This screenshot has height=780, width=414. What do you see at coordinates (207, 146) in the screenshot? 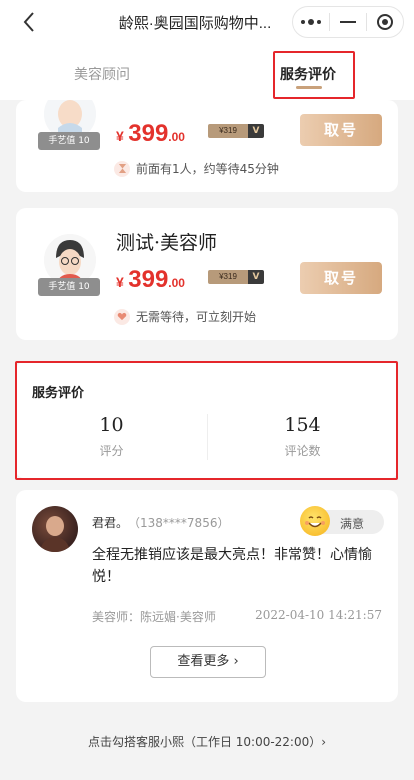
I see `staff-card: 手艺值 10 ¥ 399.00 ¥319 V 取号 前面有1人，约等待45分钟` at bounding box center [207, 146].